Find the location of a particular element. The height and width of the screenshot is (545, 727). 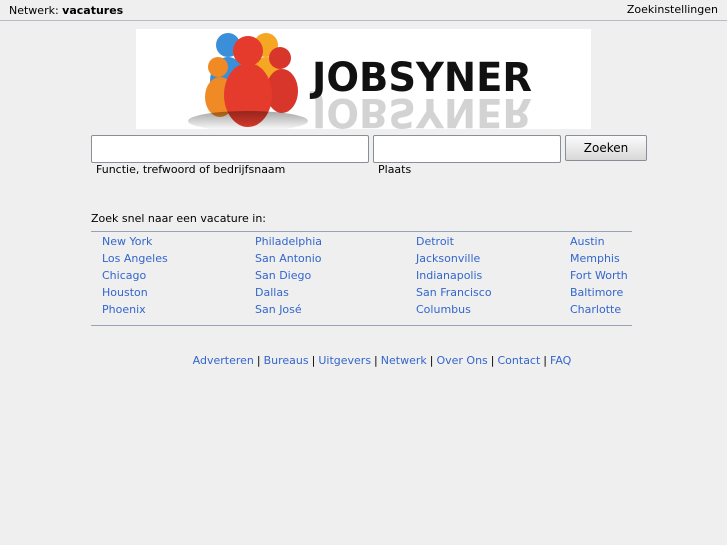

top-bar: Netwerk: vacatures Zoekinstellingen is located at coordinates (363, 10).